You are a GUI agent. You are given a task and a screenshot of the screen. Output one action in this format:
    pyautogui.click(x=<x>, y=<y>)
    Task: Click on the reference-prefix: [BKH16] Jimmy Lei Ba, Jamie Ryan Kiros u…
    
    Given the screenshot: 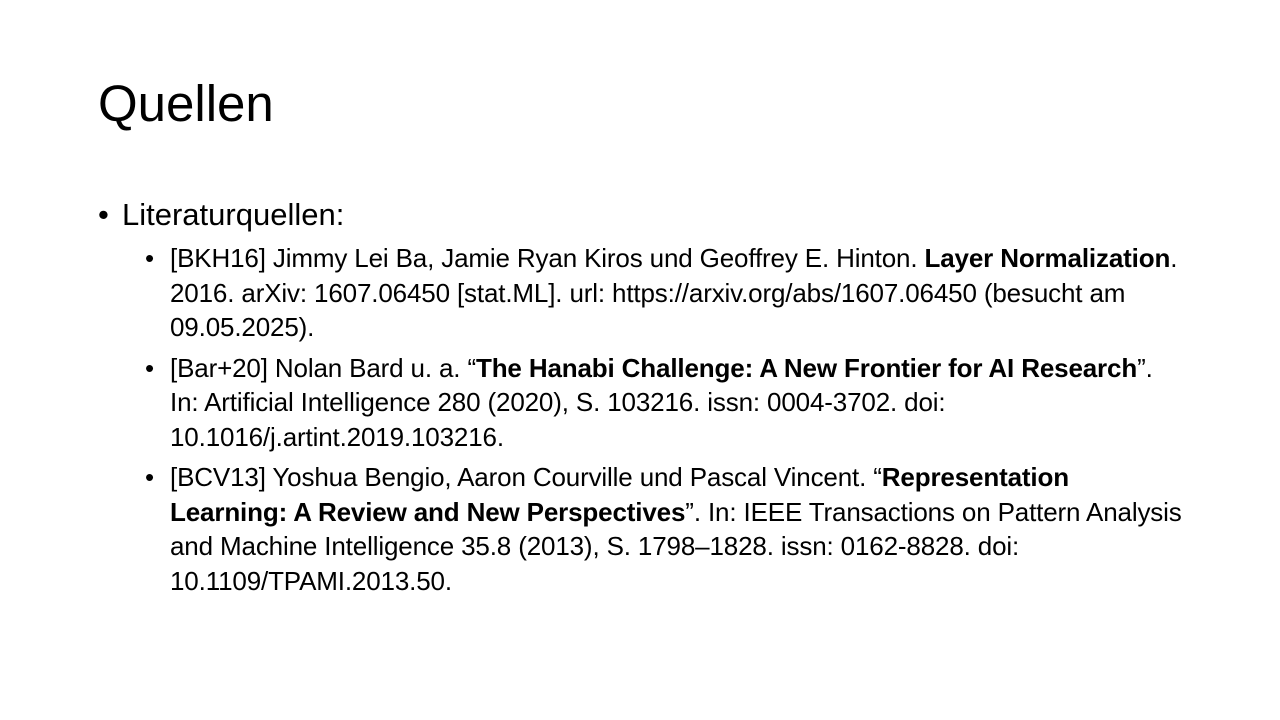 What is the action you would take?
    pyautogui.click(x=547, y=258)
    